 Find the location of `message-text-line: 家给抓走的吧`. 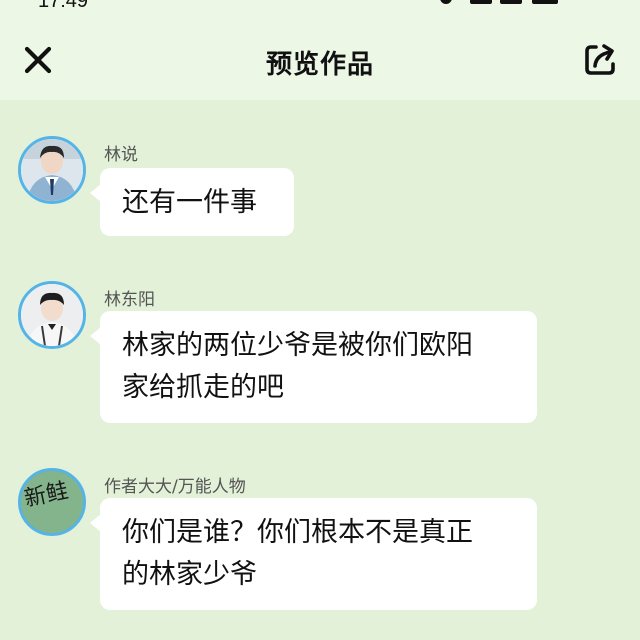

message-text-line: 家给抓走的吧 is located at coordinates (203, 387).